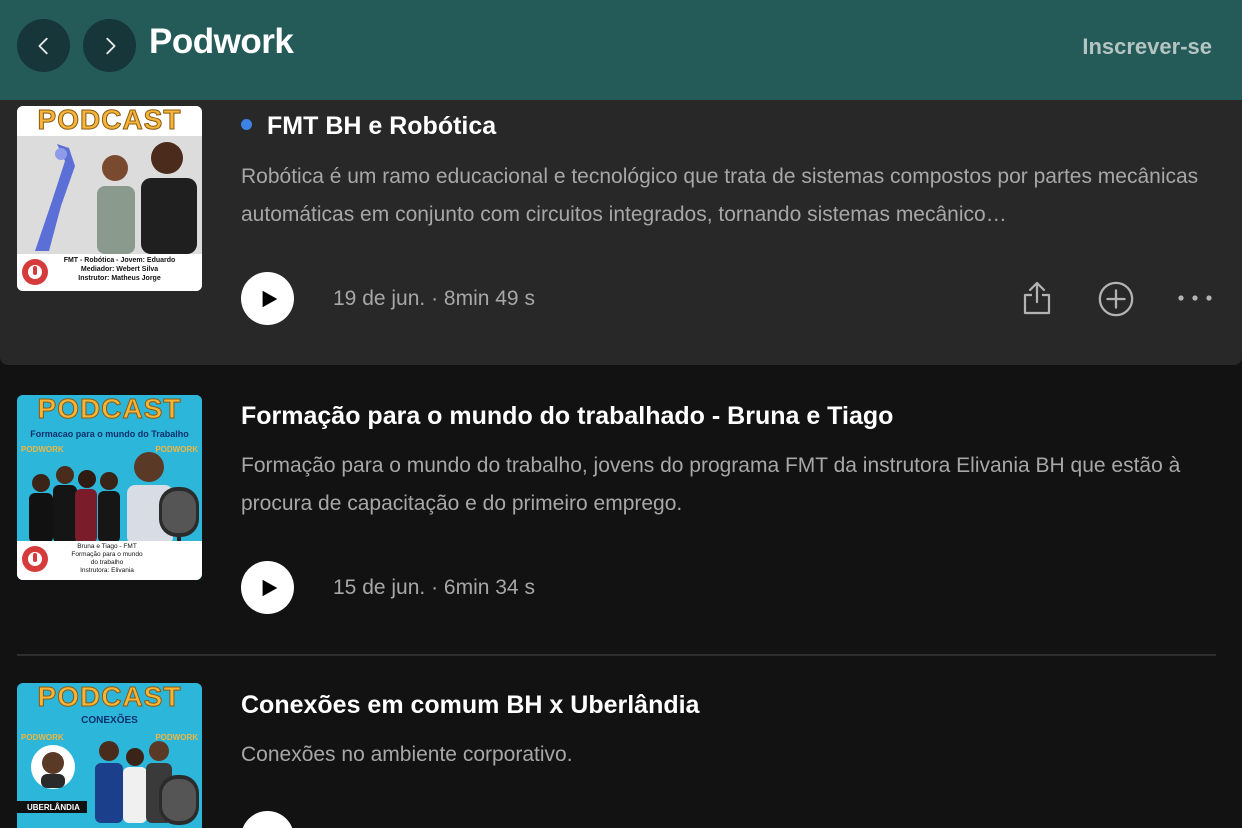 The height and width of the screenshot is (828, 1242). Describe the element at coordinates (434, 298) in the screenshot. I see `episode-meta: 19 de jun. · 8min 49 s` at that location.